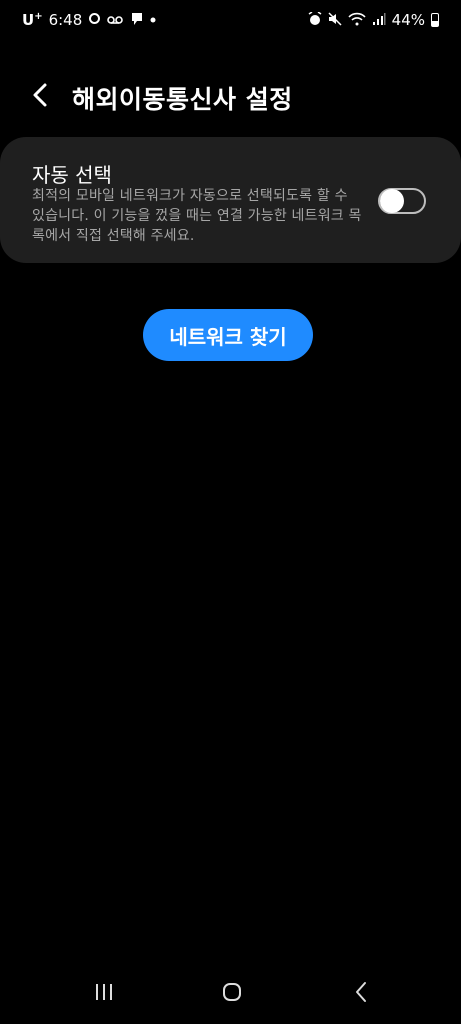 This screenshot has width=461, height=1024. What do you see at coordinates (230, 20) in the screenshot?
I see `status-bar: U+ 6:48 44%` at bounding box center [230, 20].